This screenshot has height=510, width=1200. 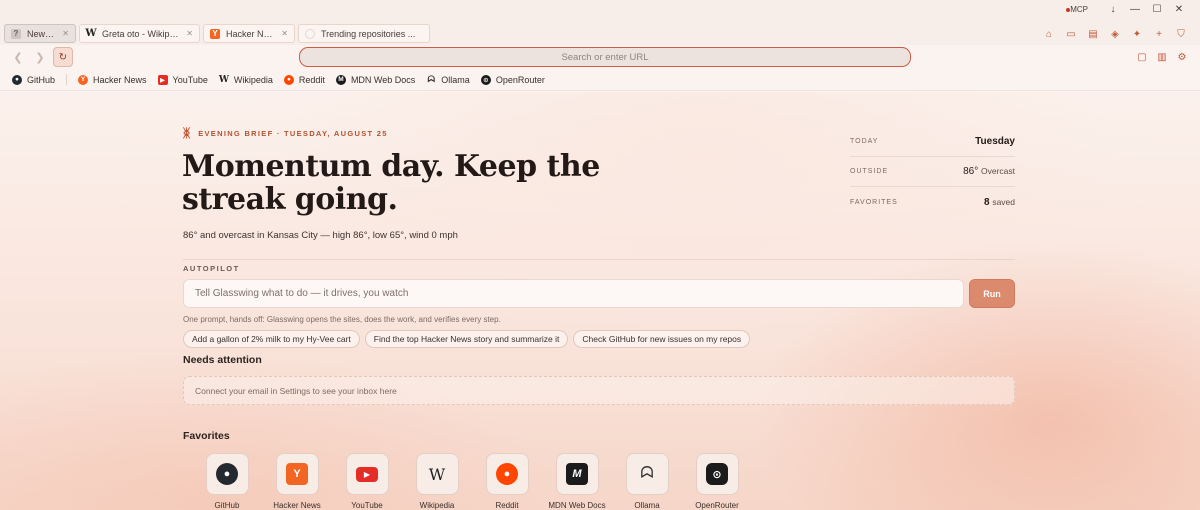 I want to click on favorite-hacker-news: Y Hacker News, so click(x=297, y=481).